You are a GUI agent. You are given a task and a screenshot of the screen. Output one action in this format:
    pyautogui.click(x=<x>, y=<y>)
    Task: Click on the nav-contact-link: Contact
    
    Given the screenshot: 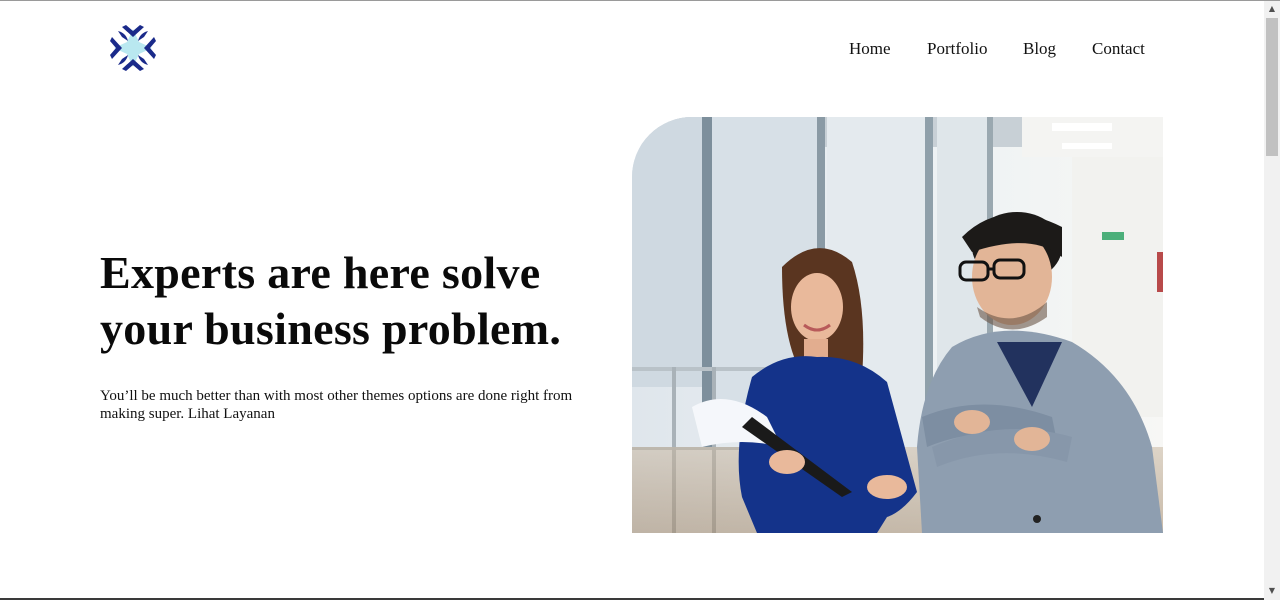 What is the action you would take?
    pyautogui.click(x=1118, y=49)
    